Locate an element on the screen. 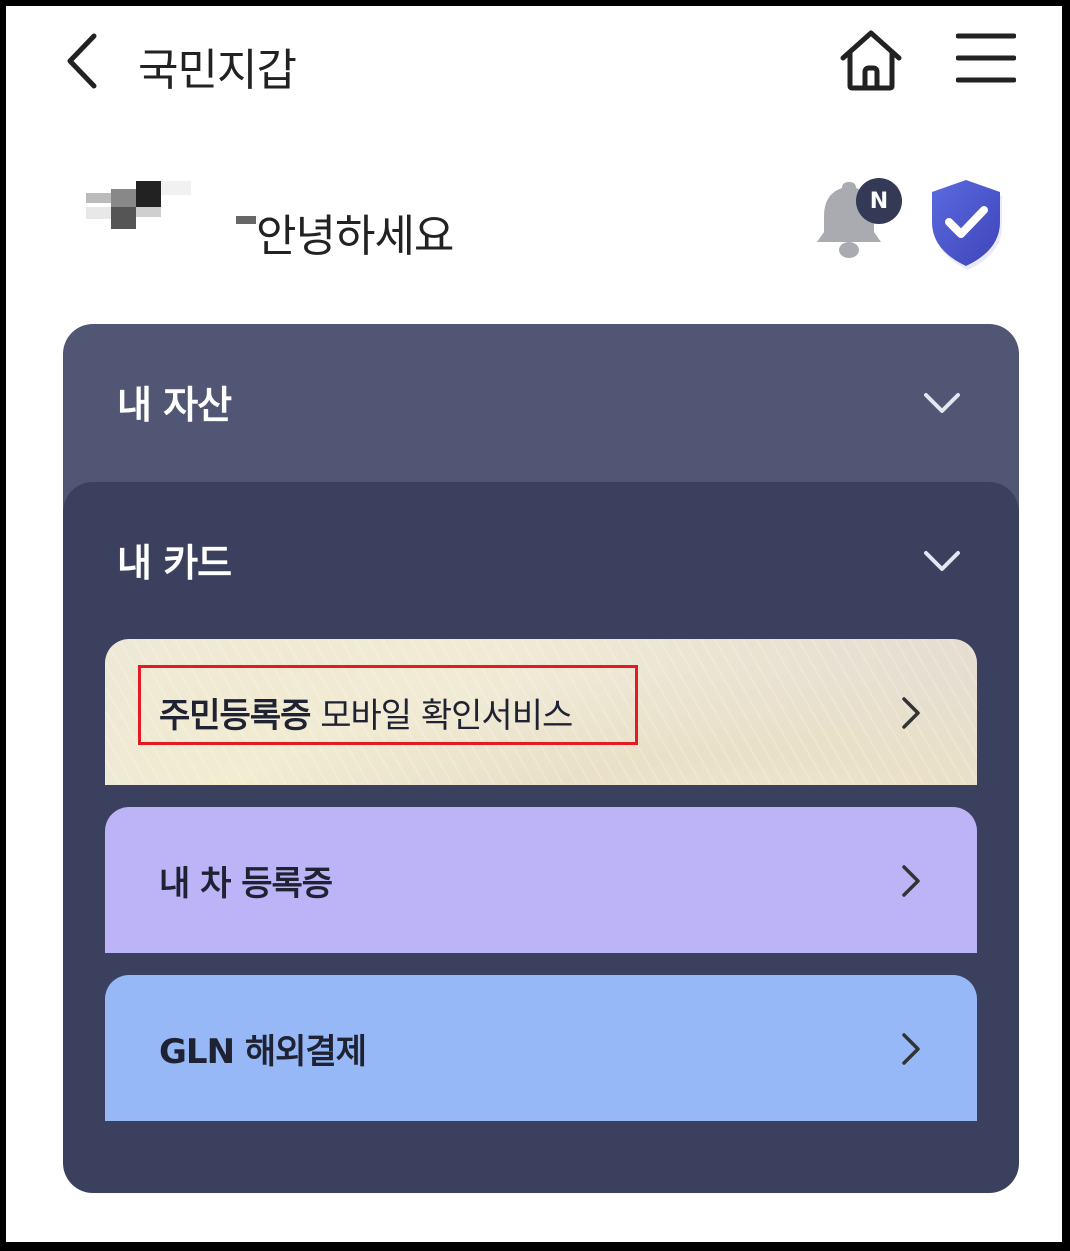  shield-check-icon is located at coordinates (966, 224).